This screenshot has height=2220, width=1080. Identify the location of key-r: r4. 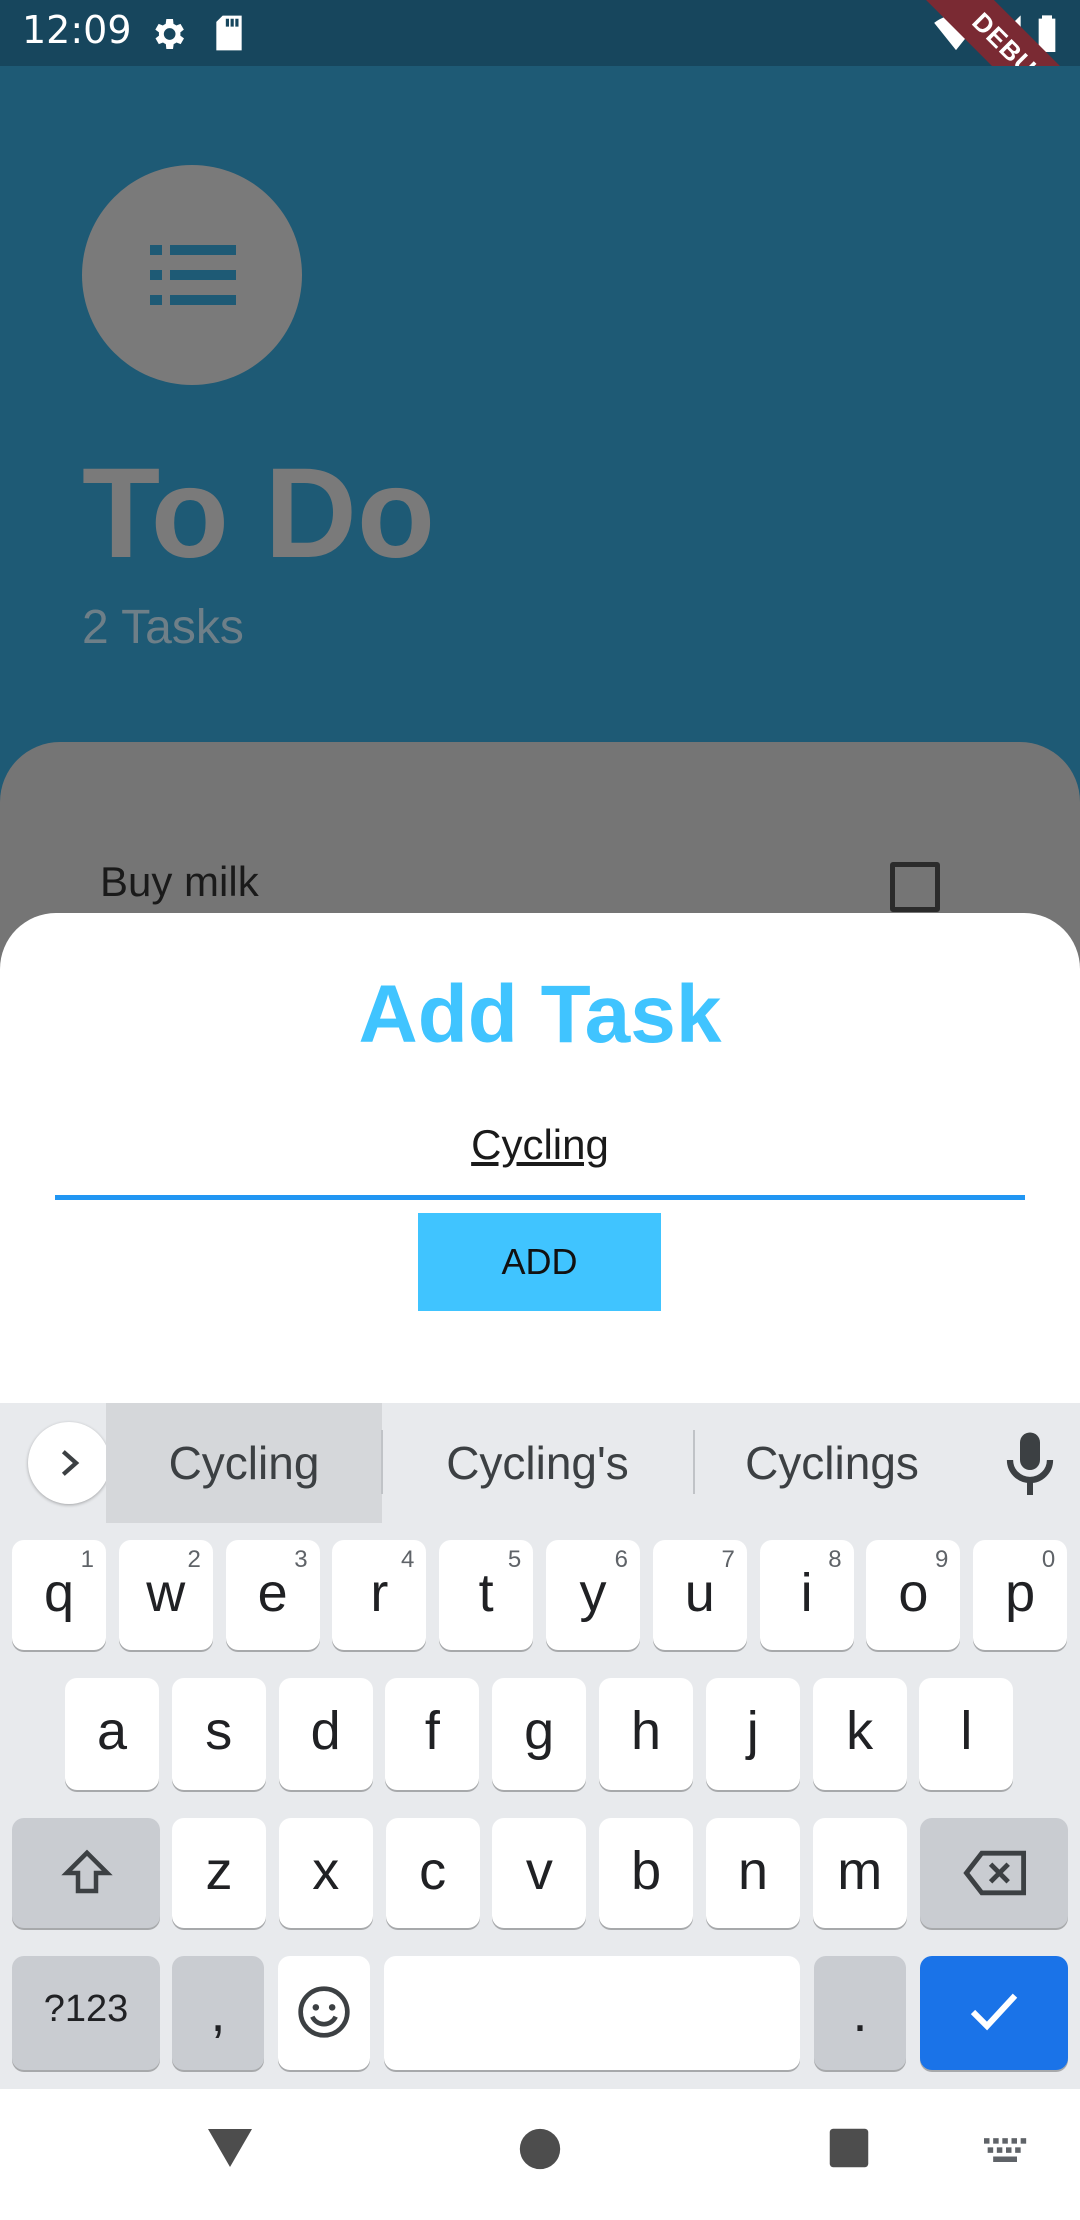
(379, 1595).